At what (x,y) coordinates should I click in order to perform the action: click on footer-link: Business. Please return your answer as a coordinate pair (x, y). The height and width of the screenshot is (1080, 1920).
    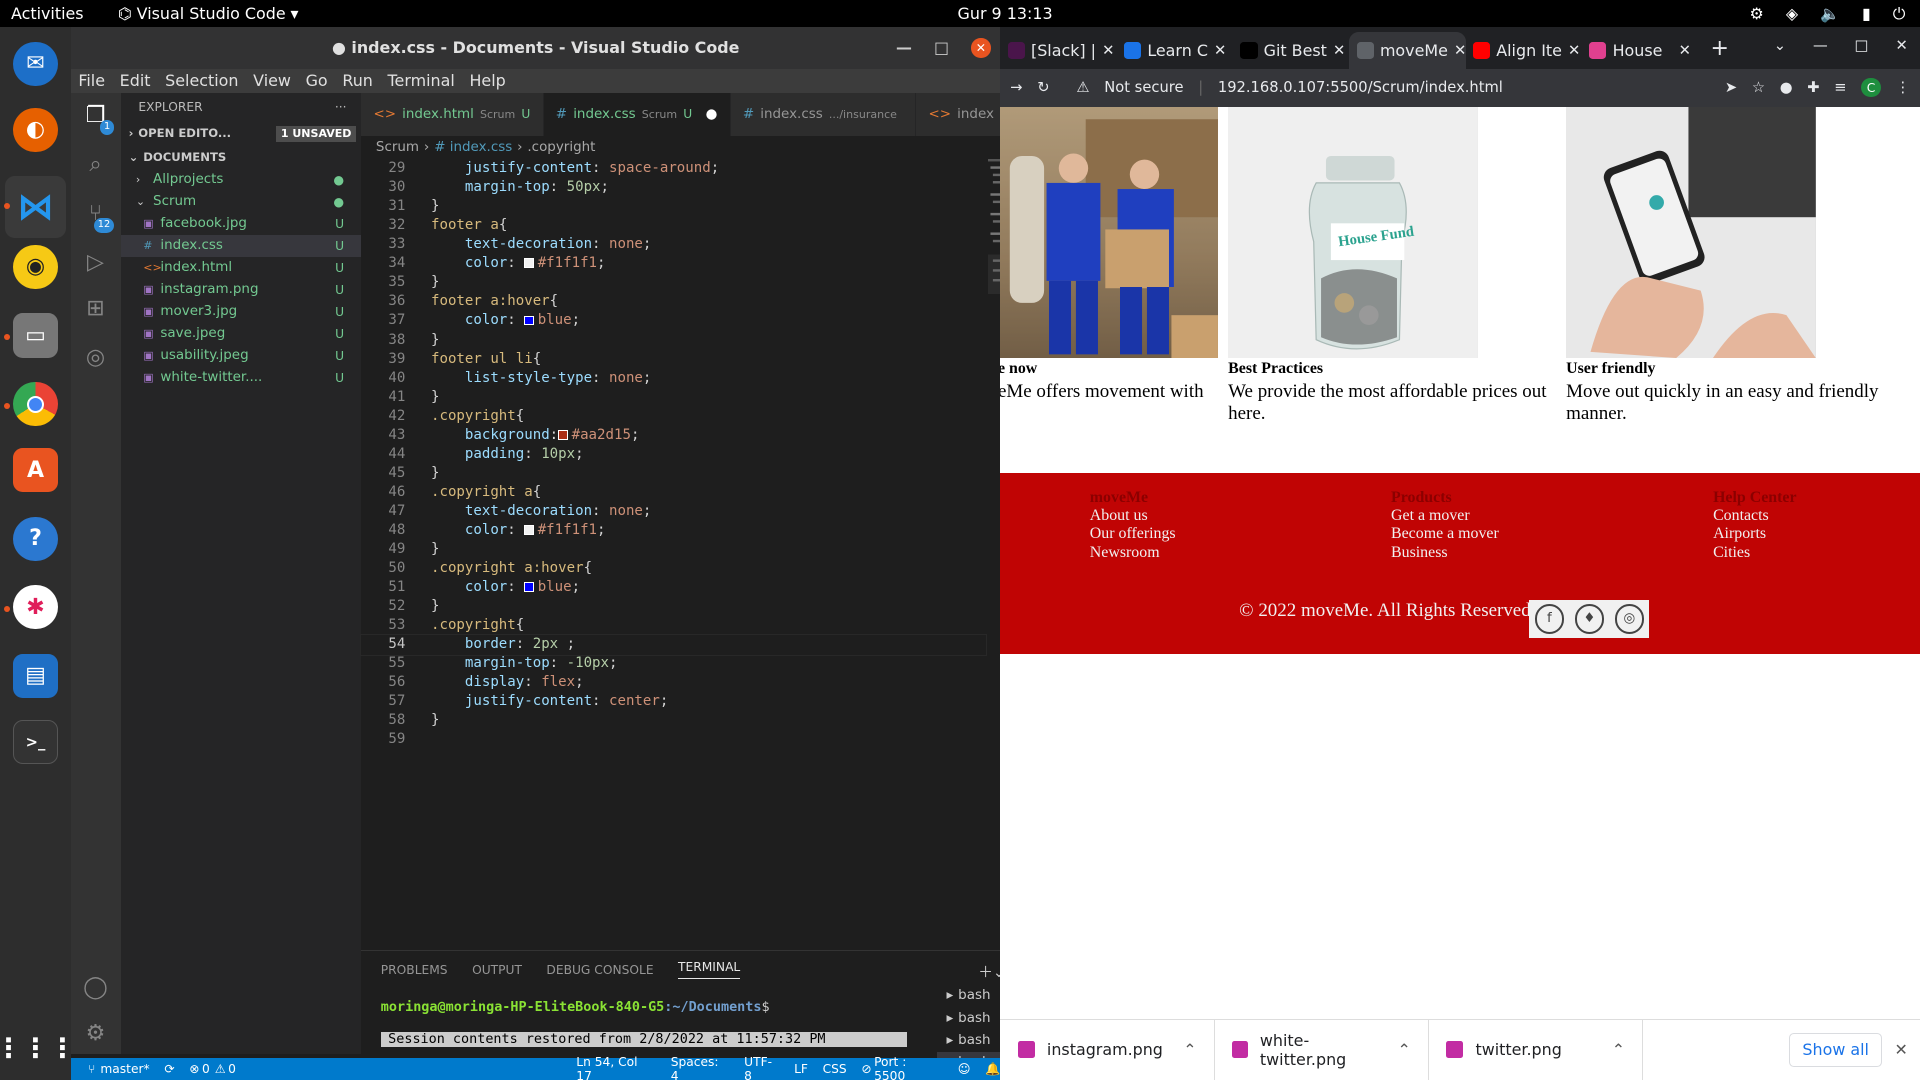
    Looking at the image, I should click on (1445, 553).